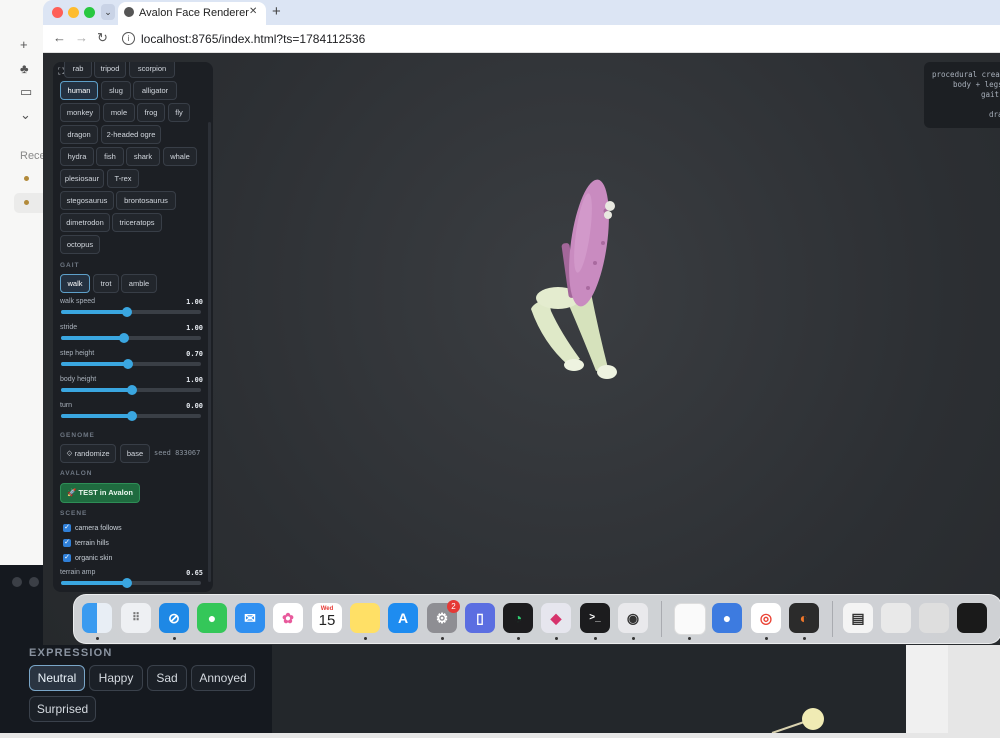 The height and width of the screenshot is (738, 1000). What do you see at coordinates (276, 11) in the screenshot?
I see `new-tab-icon: +` at bounding box center [276, 11].